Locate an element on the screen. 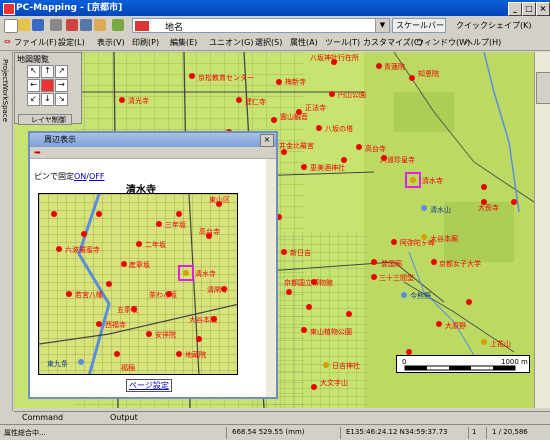  subwindow-close-button: × is located at coordinates (267, 140).